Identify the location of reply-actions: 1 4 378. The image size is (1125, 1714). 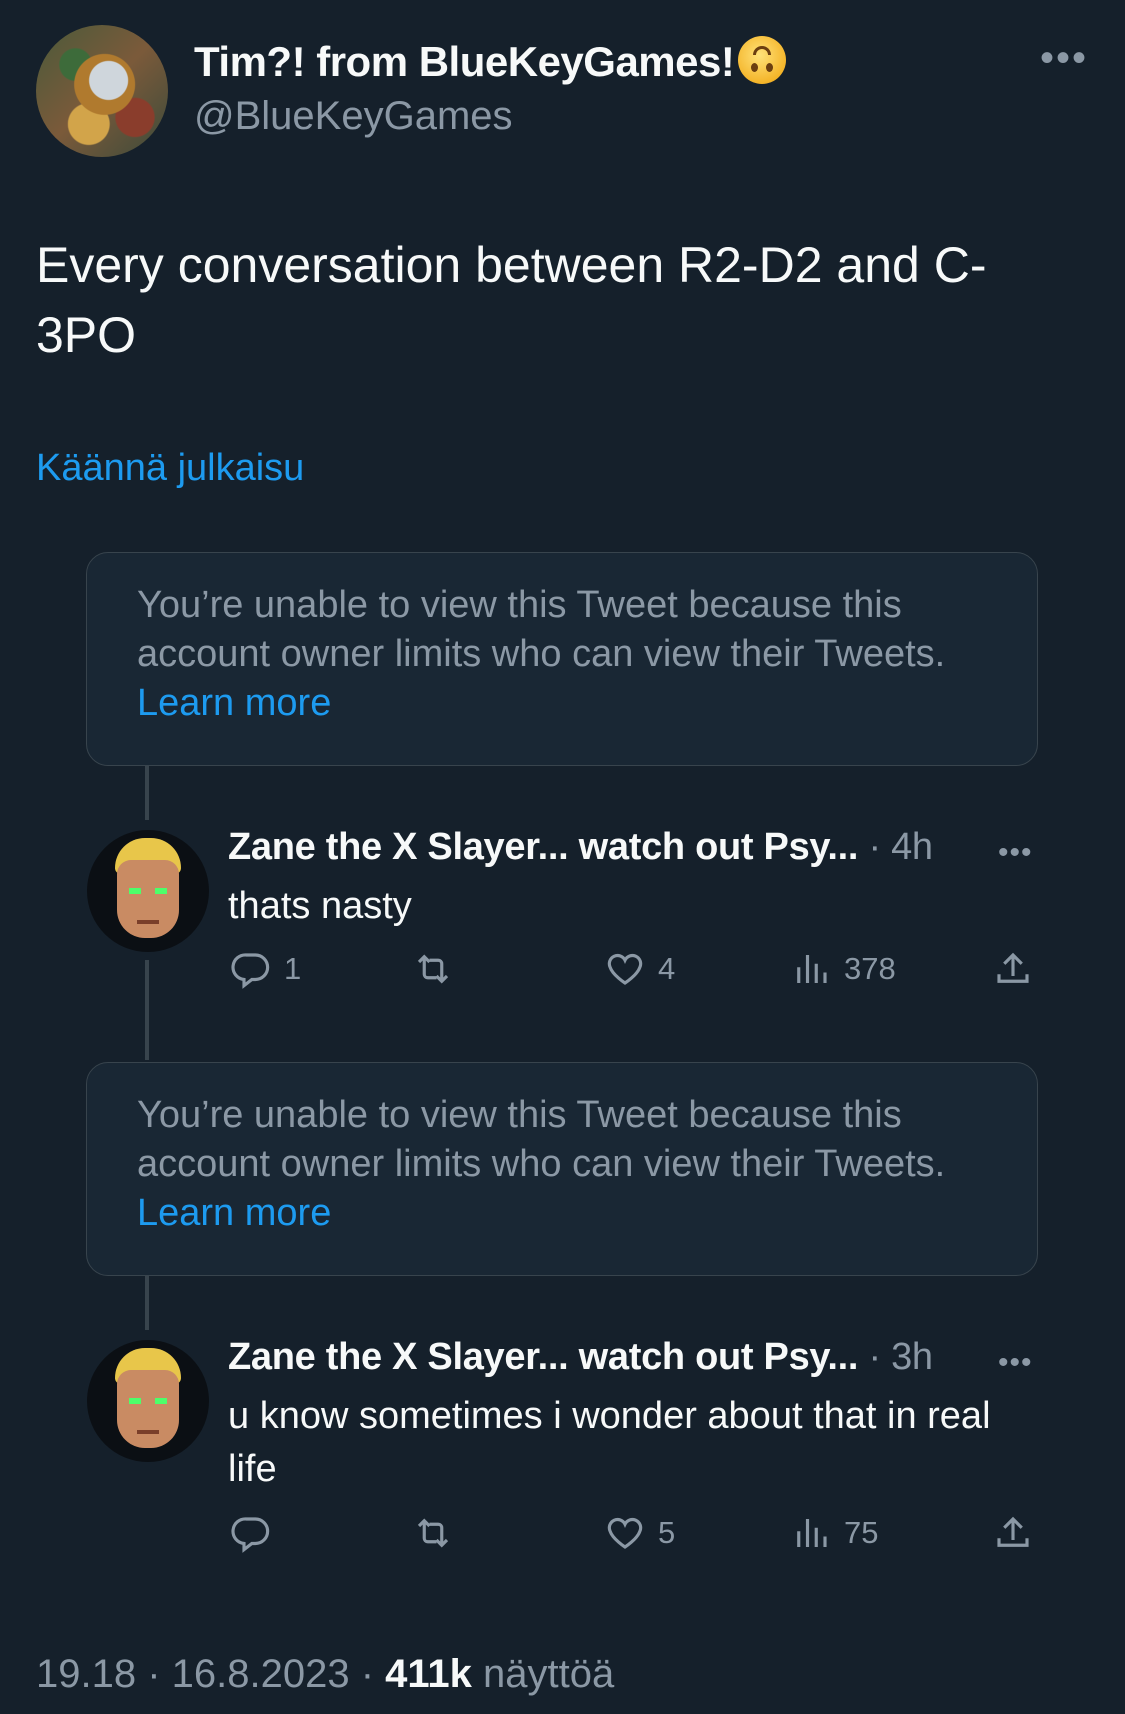
(635, 973).